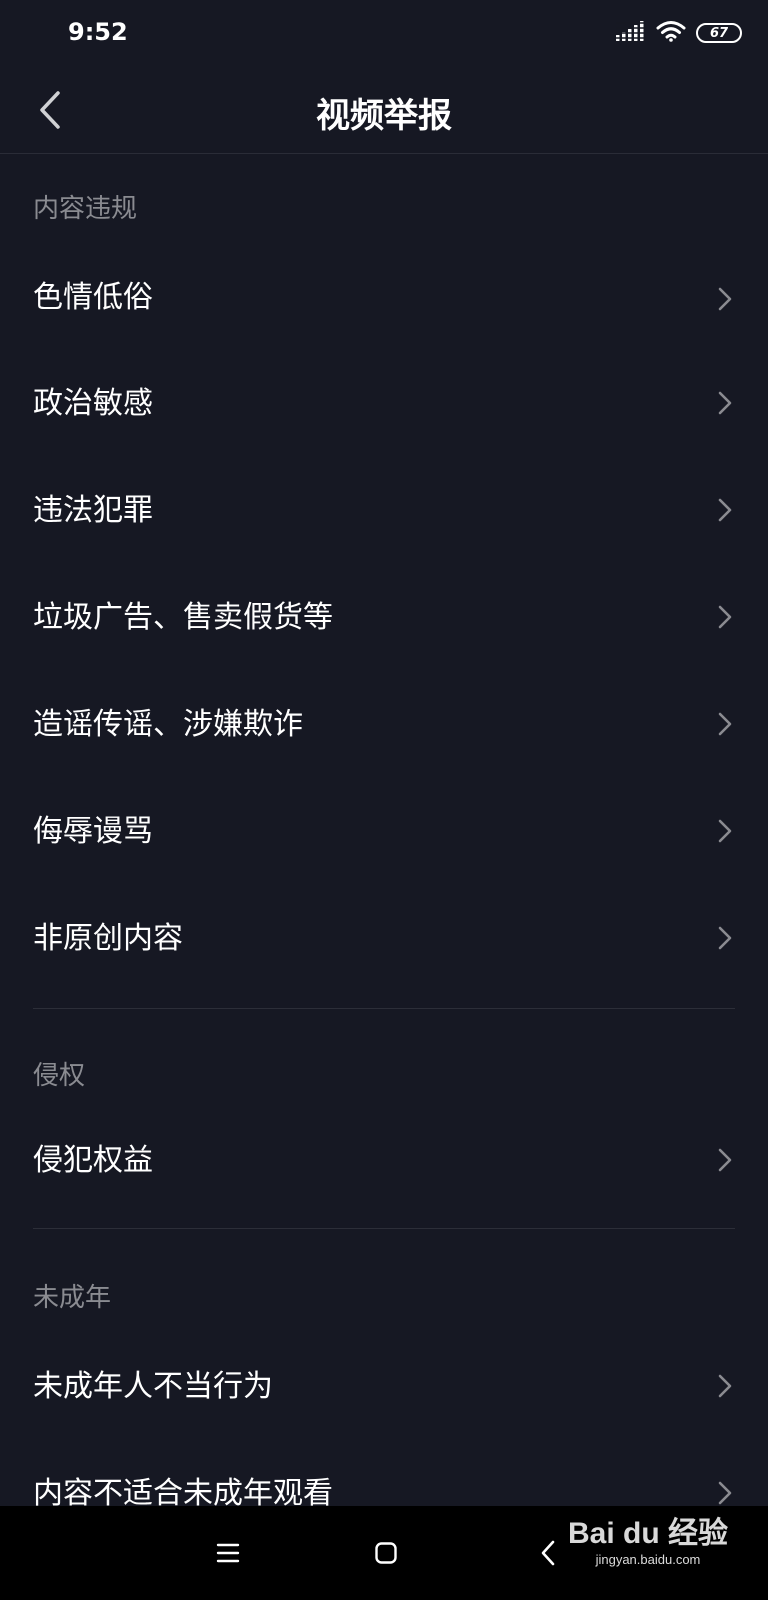  I want to click on list-item-label: 垃圾广告、售卖假货等, so click(183, 617).